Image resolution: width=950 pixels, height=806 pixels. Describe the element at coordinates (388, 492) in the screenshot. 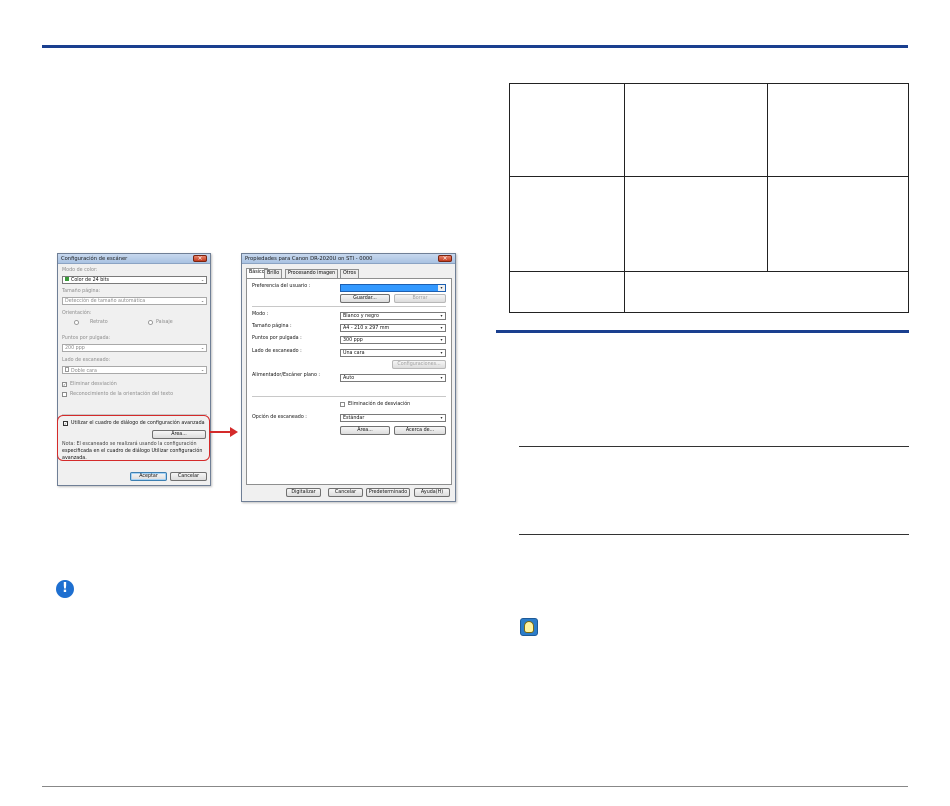

I see `default-button: Predeterminado` at that location.